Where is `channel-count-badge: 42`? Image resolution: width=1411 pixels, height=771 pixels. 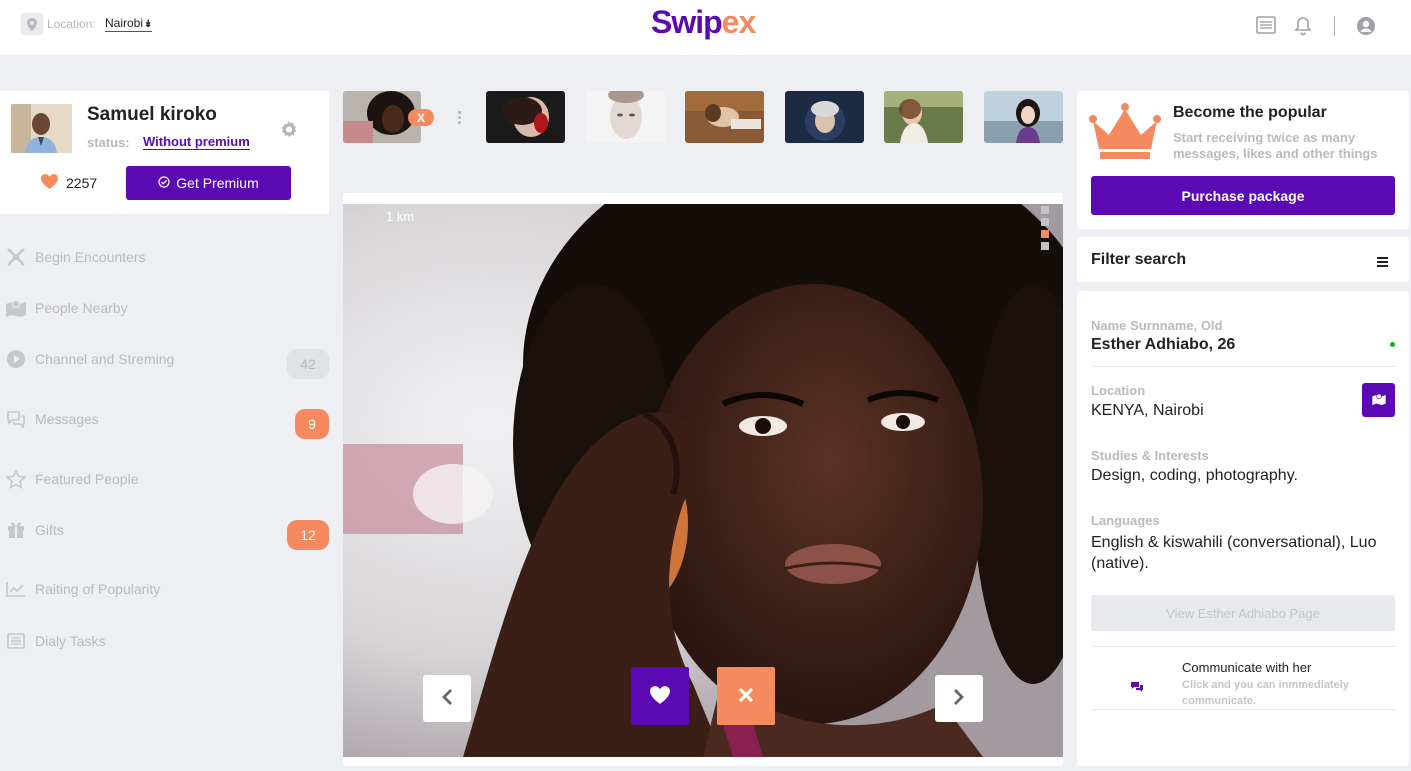
channel-count-badge: 42 is located at coordinates (308, 364).